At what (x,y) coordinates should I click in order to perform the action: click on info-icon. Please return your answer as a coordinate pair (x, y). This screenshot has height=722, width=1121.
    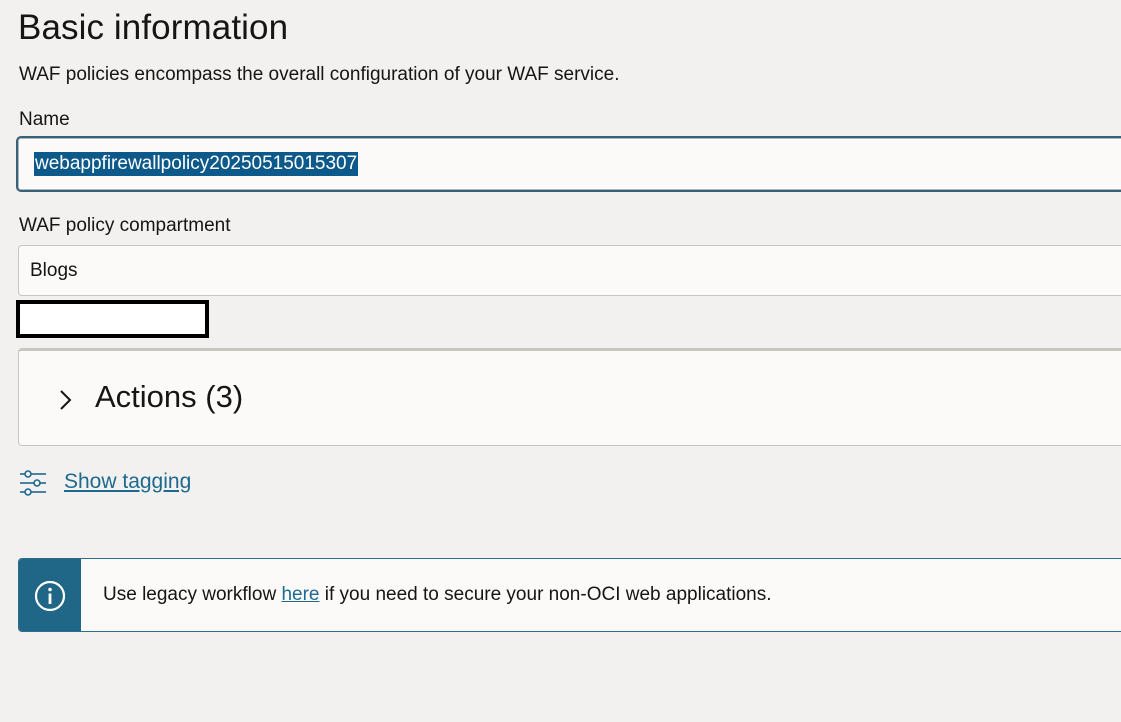
    Looking at the image, I should click on (50, 596).